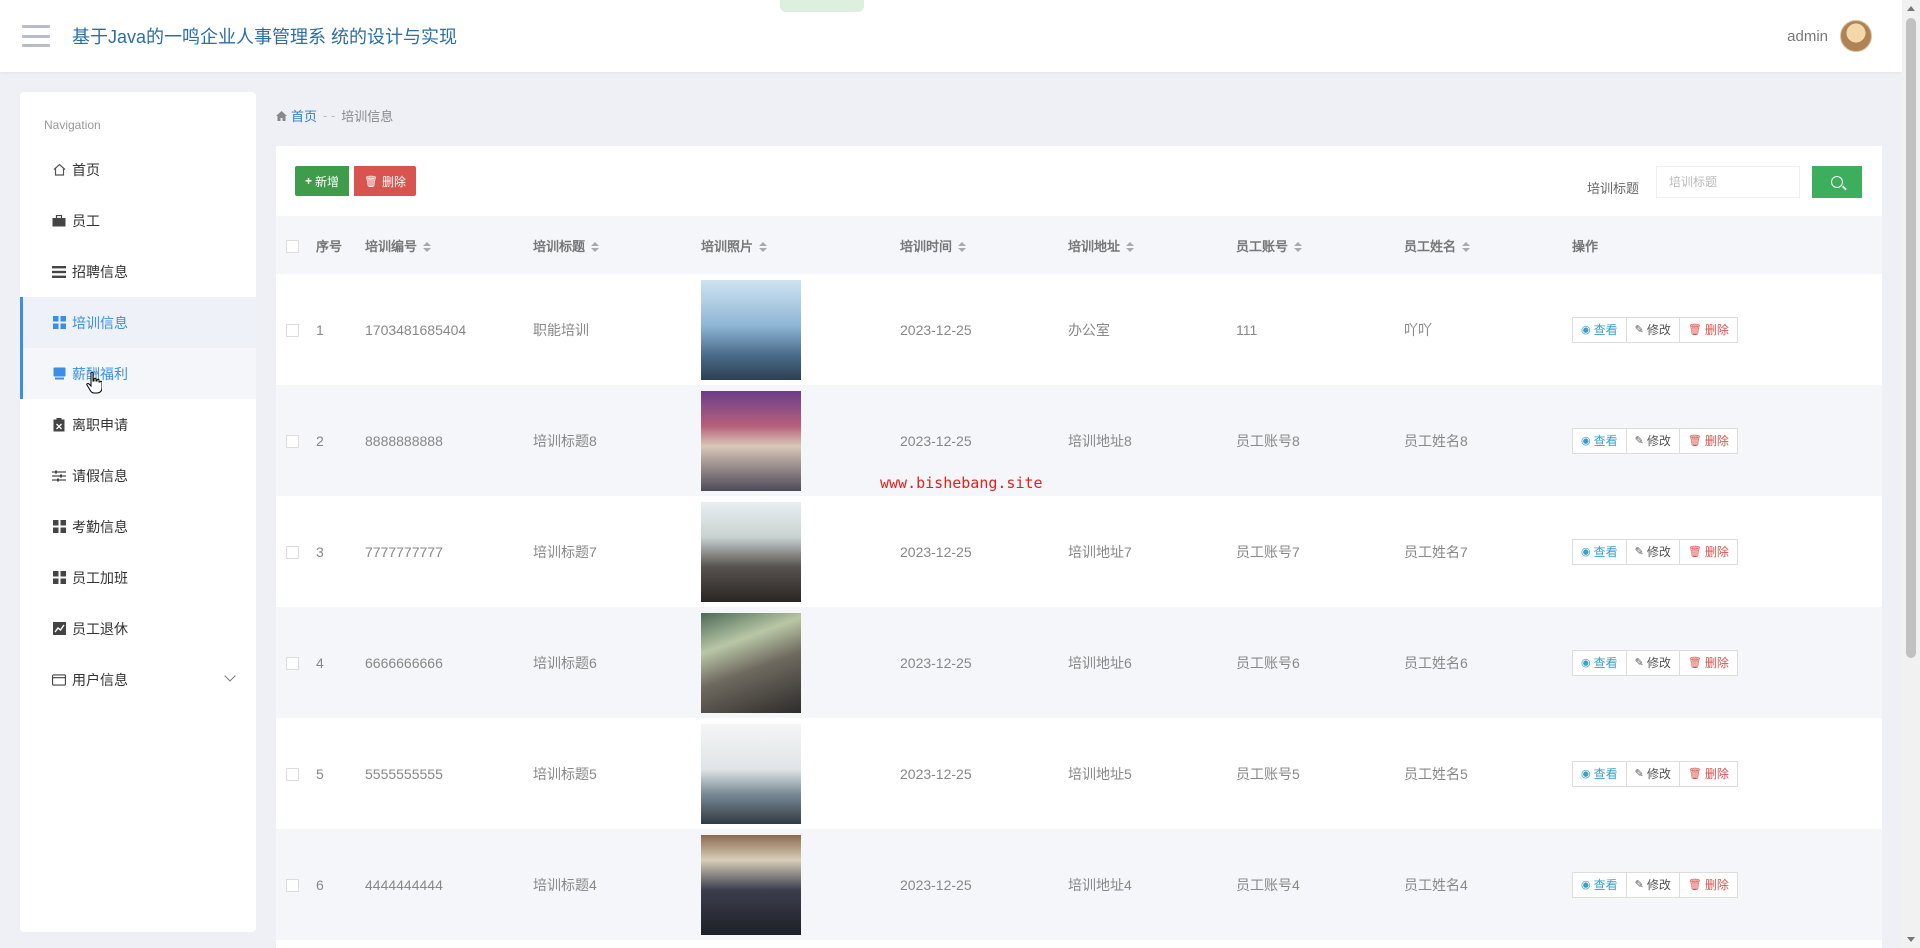  Describe the element at coordinates (138, 679) in the screenshot. I see `sidebar-item-users: 用户信息` at that location.